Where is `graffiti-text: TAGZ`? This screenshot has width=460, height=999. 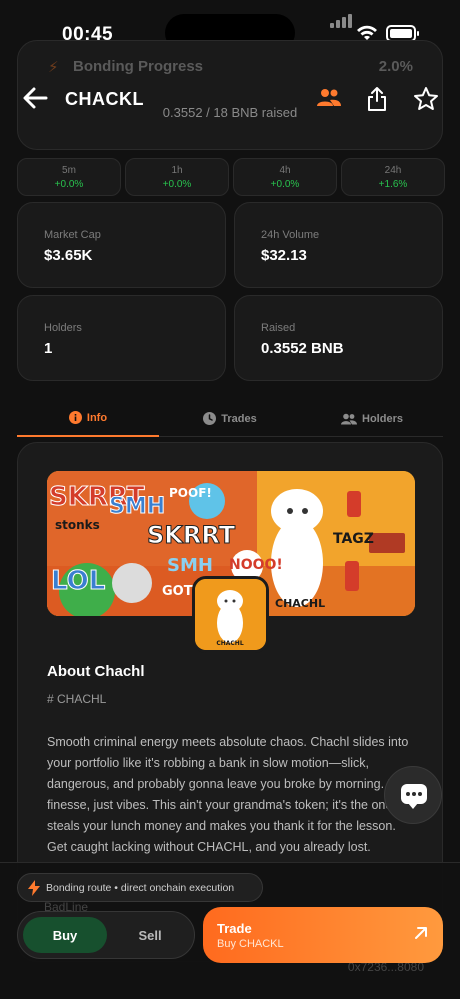 graffiti-text: TAGZ is located at coordinates (353, 539).